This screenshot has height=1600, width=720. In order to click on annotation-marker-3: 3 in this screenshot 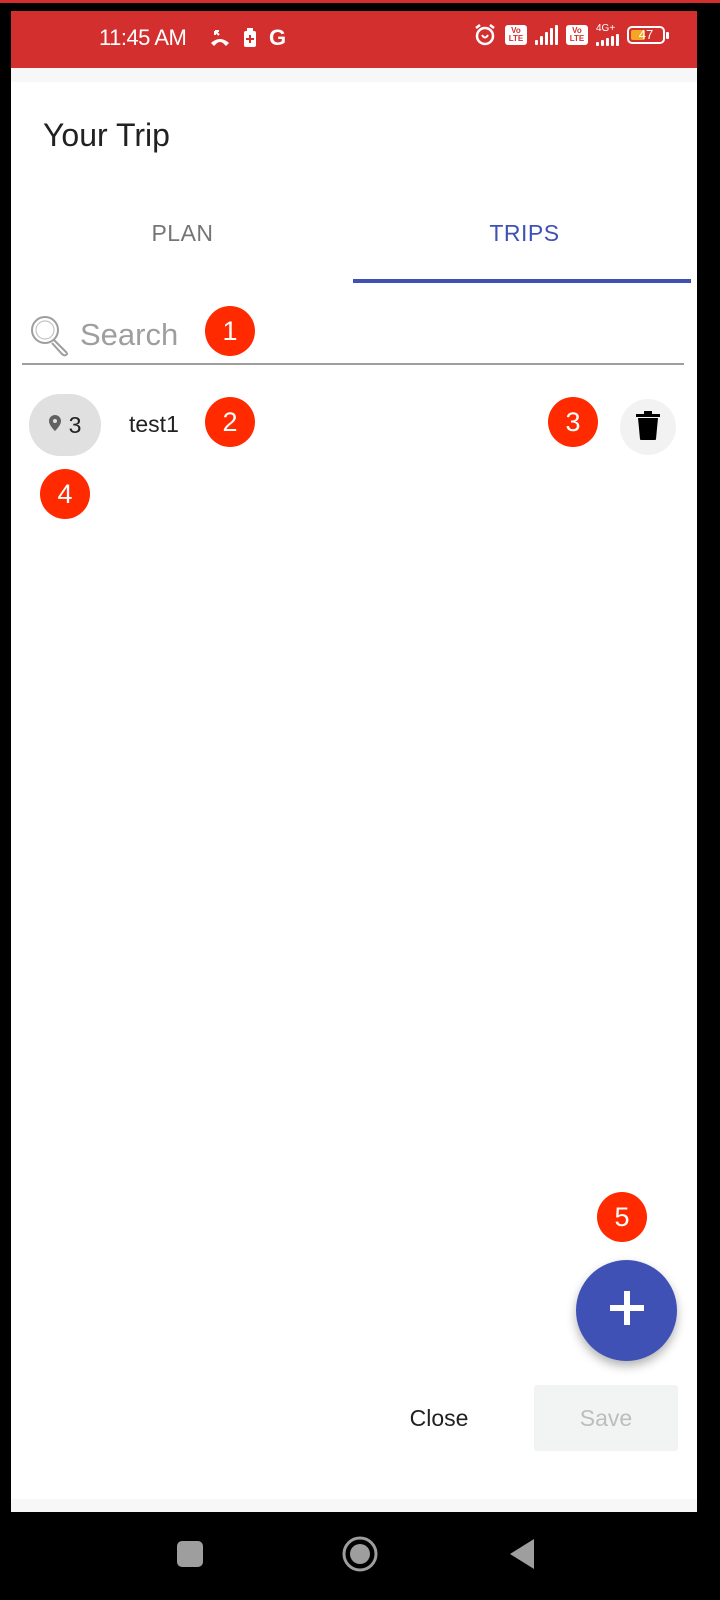, I will do `click(573, 422)`.